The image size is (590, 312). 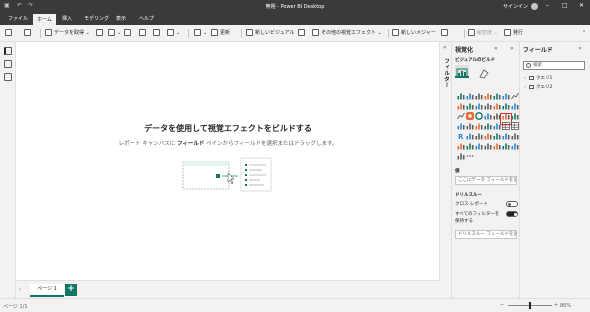 What do you see at coordinates (479, 112) in the screenshot?
I see `donut-icon` at bounding box center [479, 112].